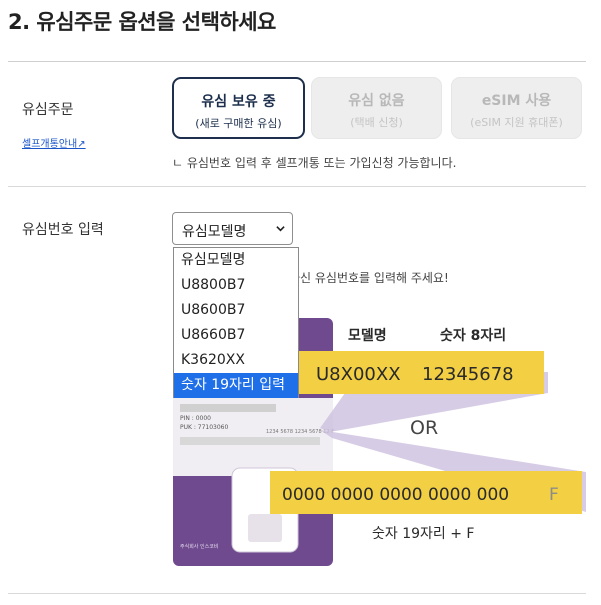 Image resolution: width=601 pixels, height=605 pixels. I want to click on digits8-header: 숫자 8자리, so click(473, 336).